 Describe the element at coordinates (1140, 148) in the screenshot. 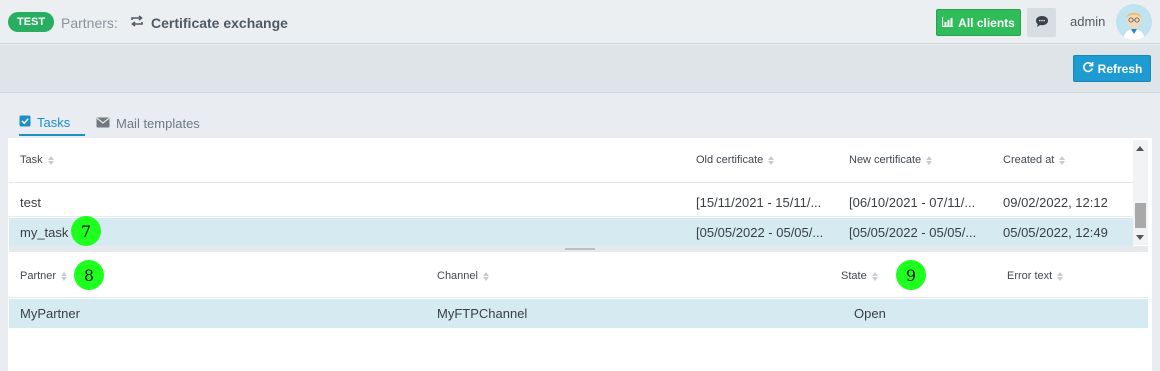

I see `scroll-up-icon` at that location.